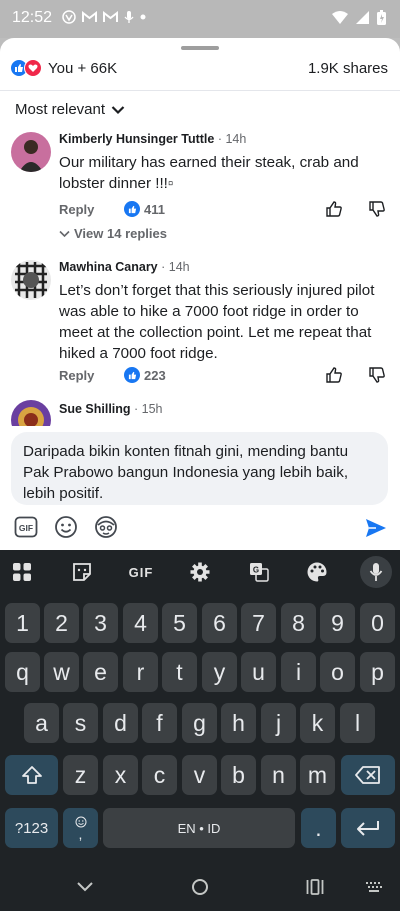 This screenshot has width=400, height=911. I want to click on sticker-button, so click(82, 572).